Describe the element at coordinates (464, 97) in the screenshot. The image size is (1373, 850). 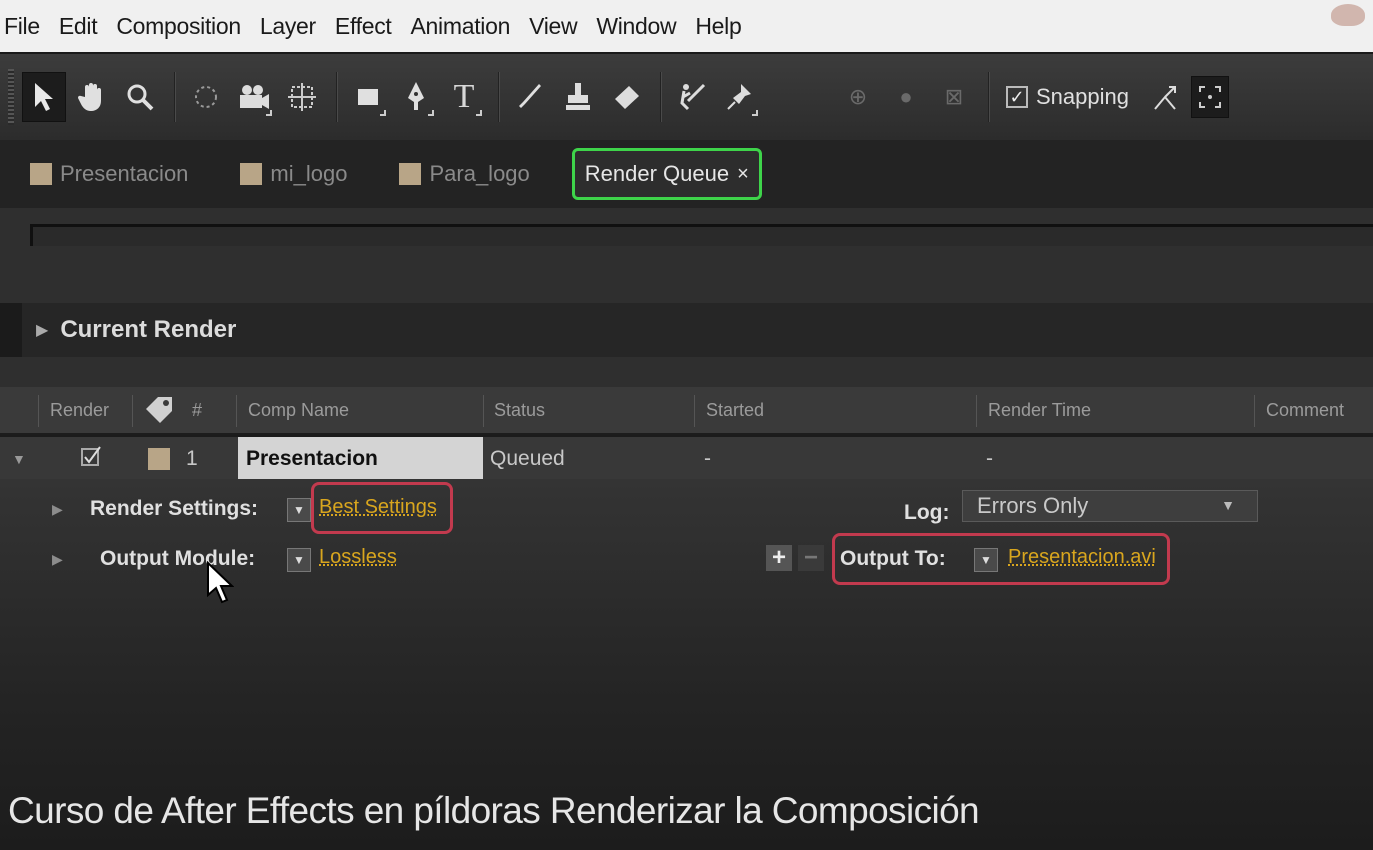
I see `type-tool-icon: T` at that location.